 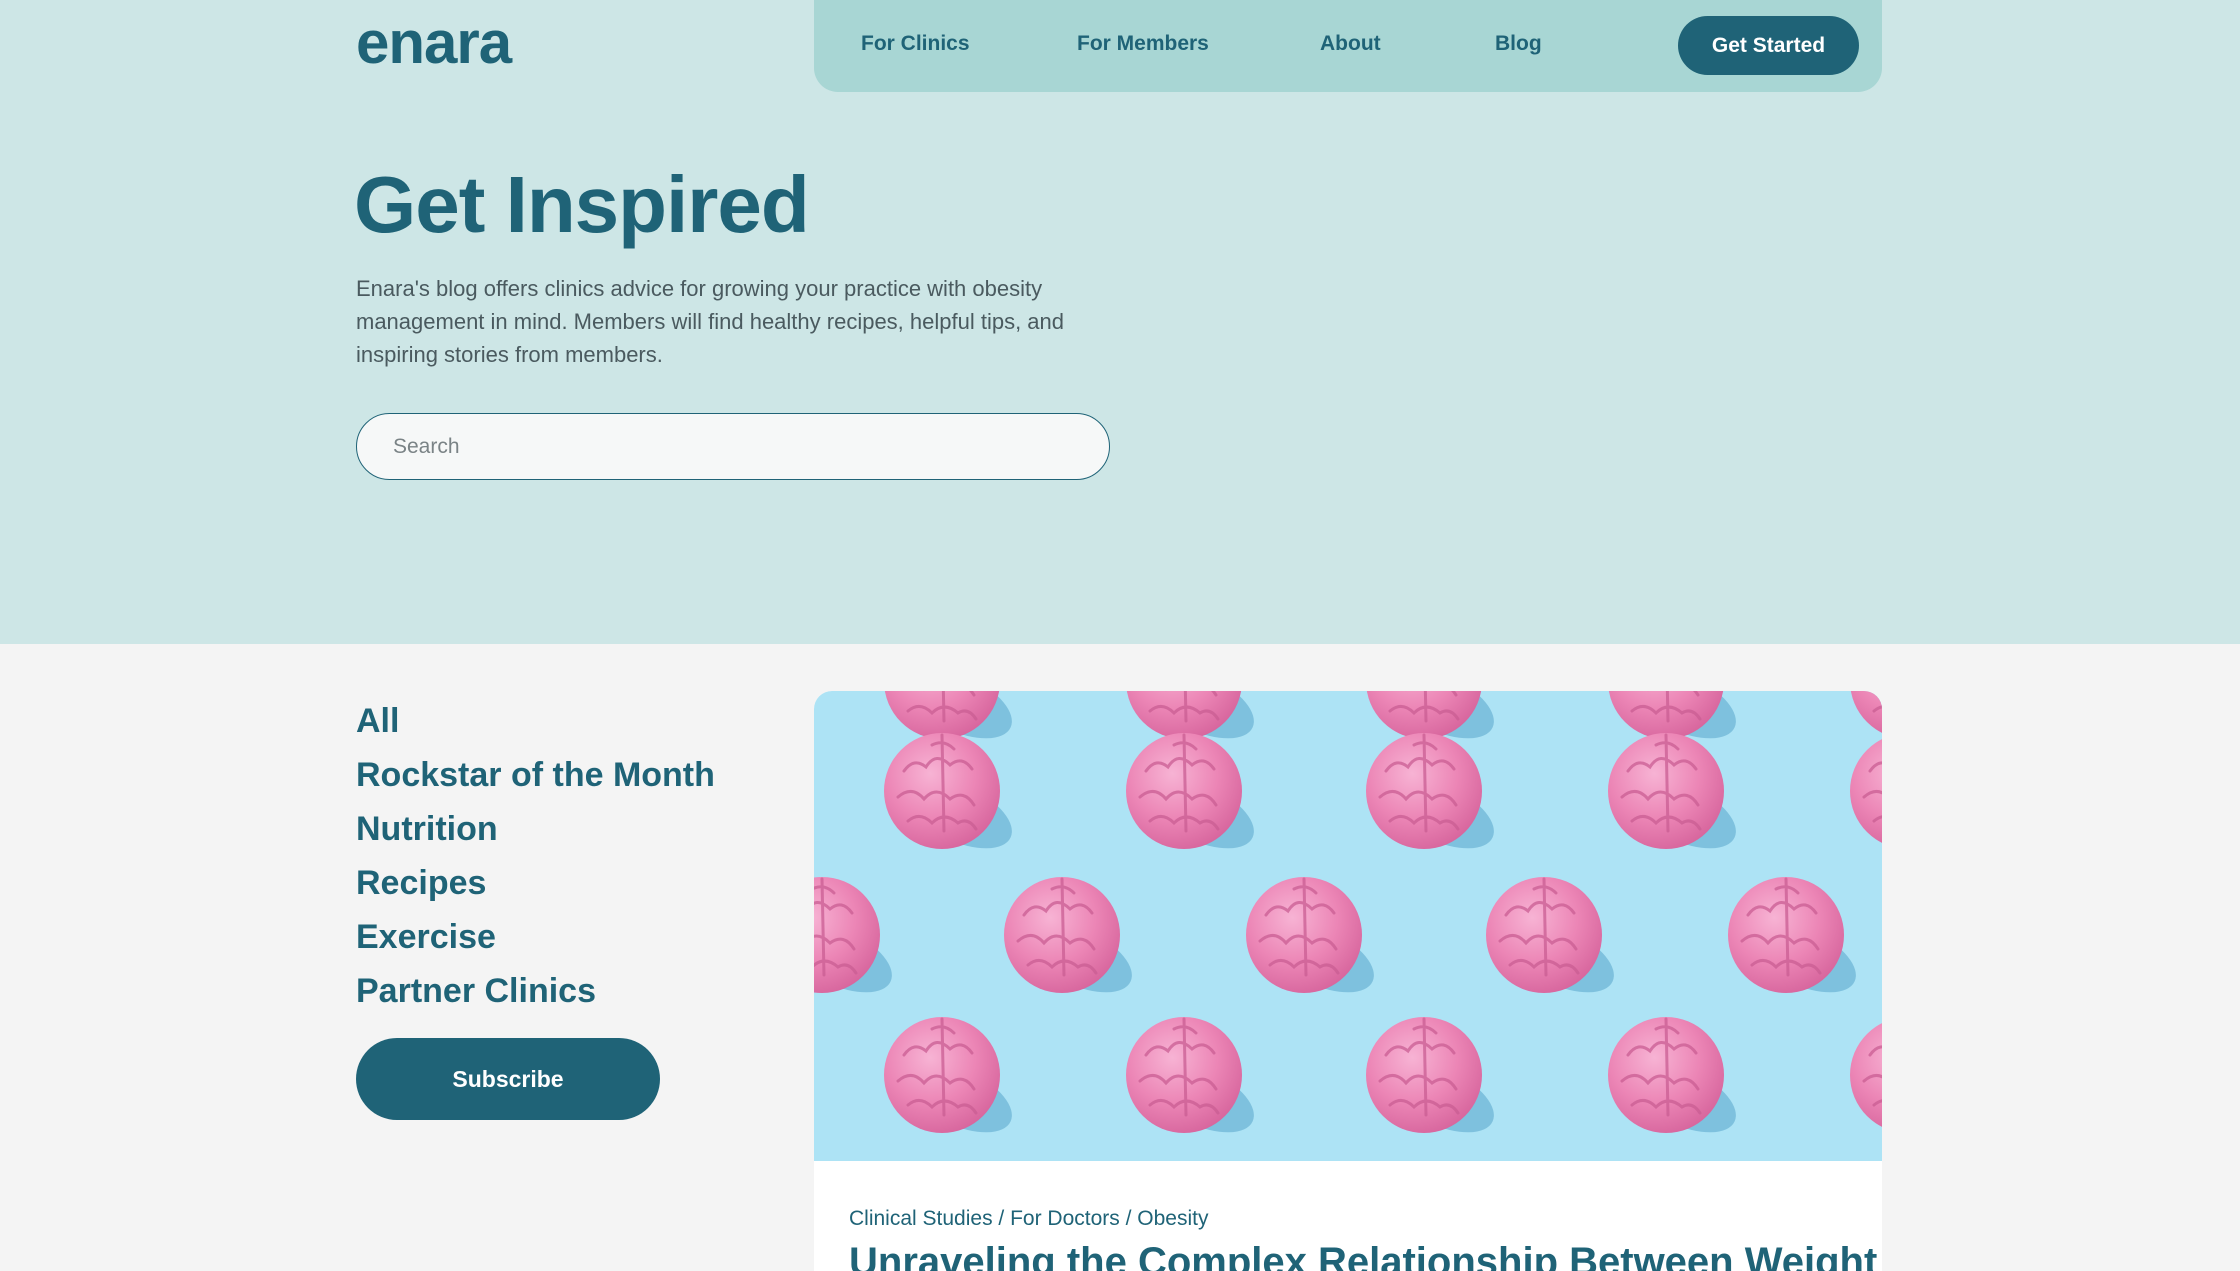 What do you see at coordinates (535, 829) in the screenshot?
I see `category-nutrition: Nutrition` at bounding box center [535, 829].